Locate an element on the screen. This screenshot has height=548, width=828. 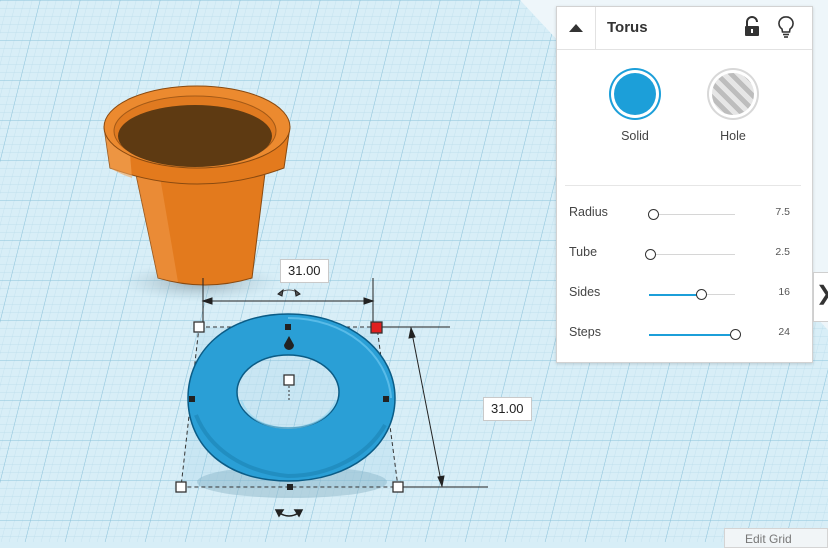
handle-center is located at coordinates (289, 380).